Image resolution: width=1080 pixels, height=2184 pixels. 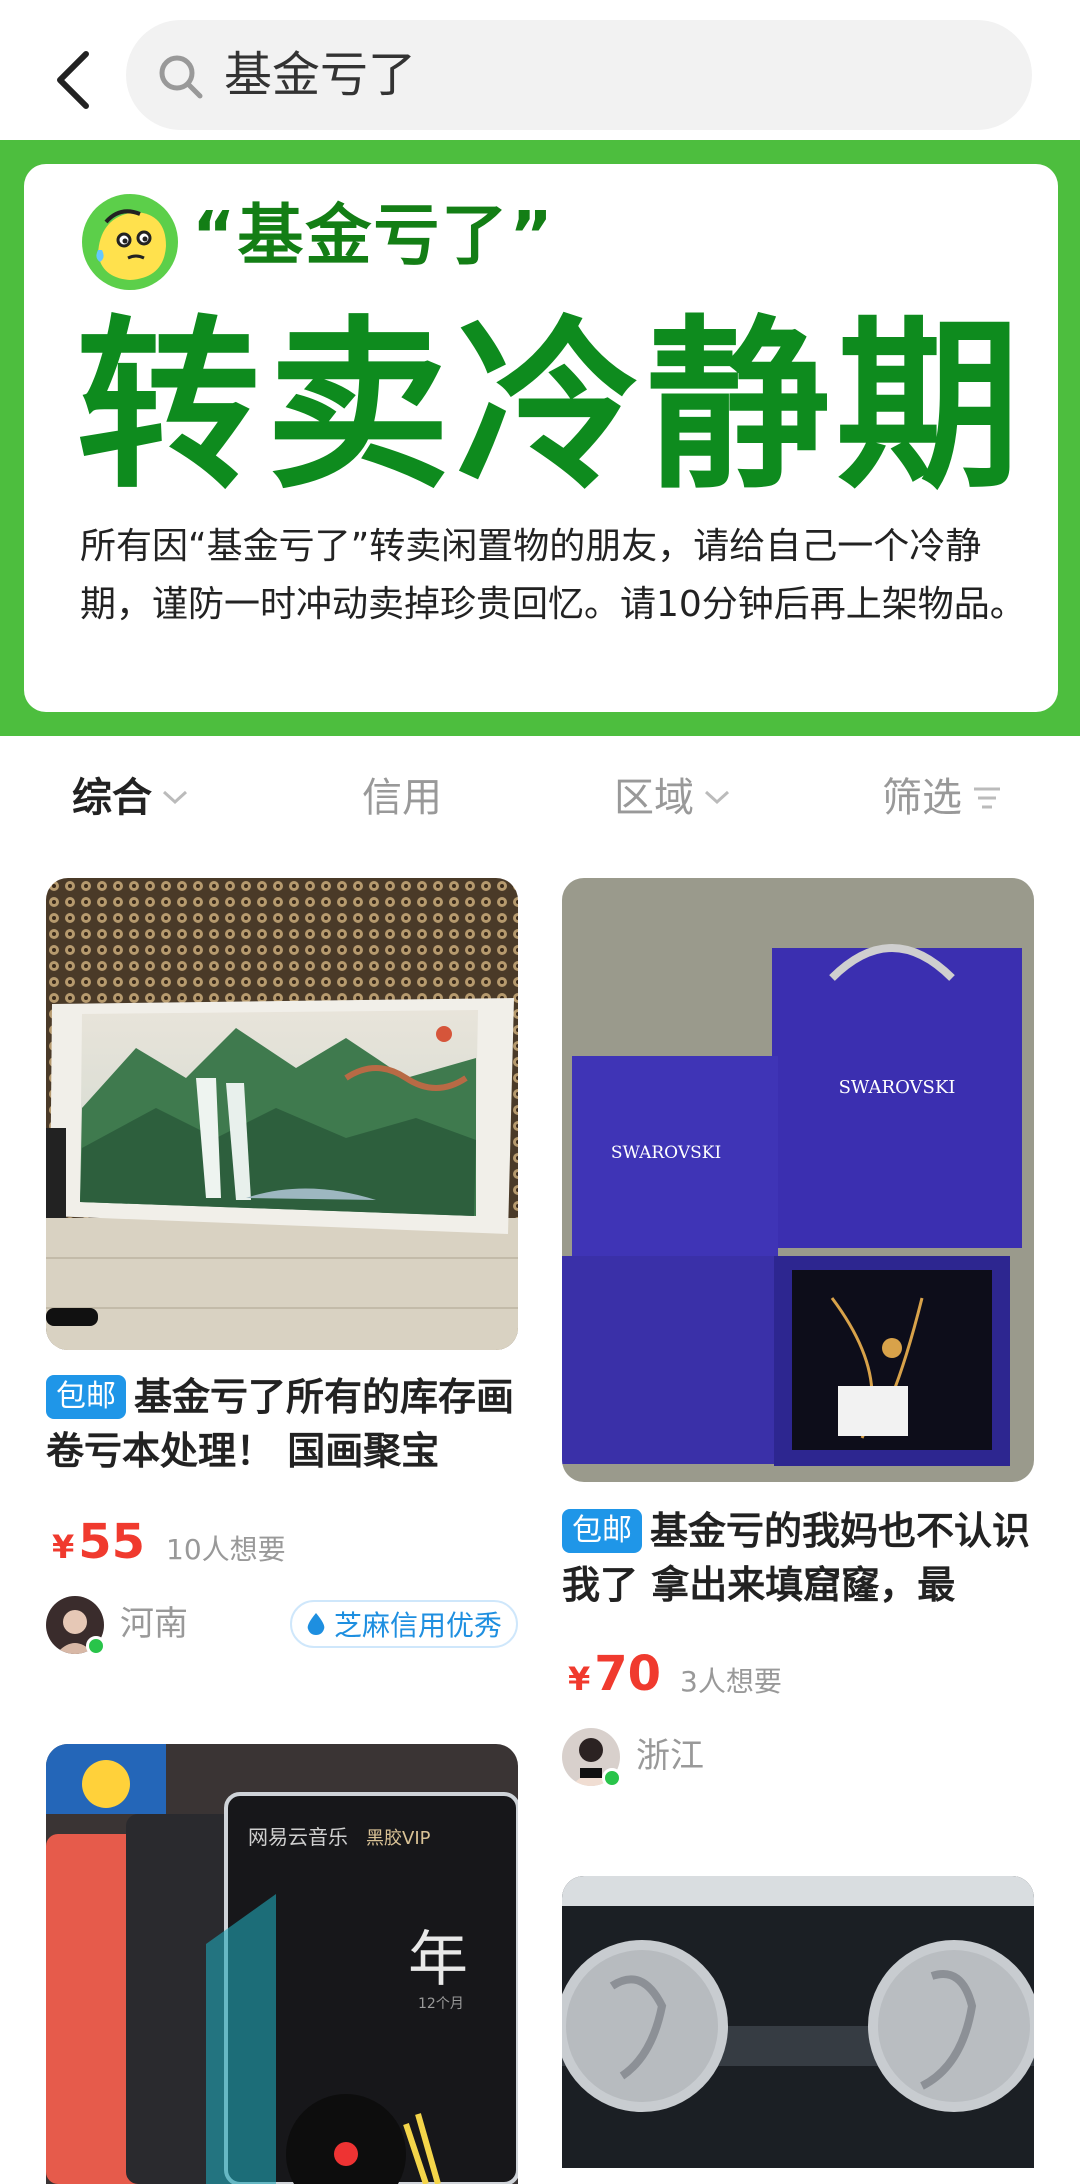 I want to click on product-title: 包邮 基金亏了所有的库存画卷亏本处理！ 国画聚宝, so click(x=282, y=1424).